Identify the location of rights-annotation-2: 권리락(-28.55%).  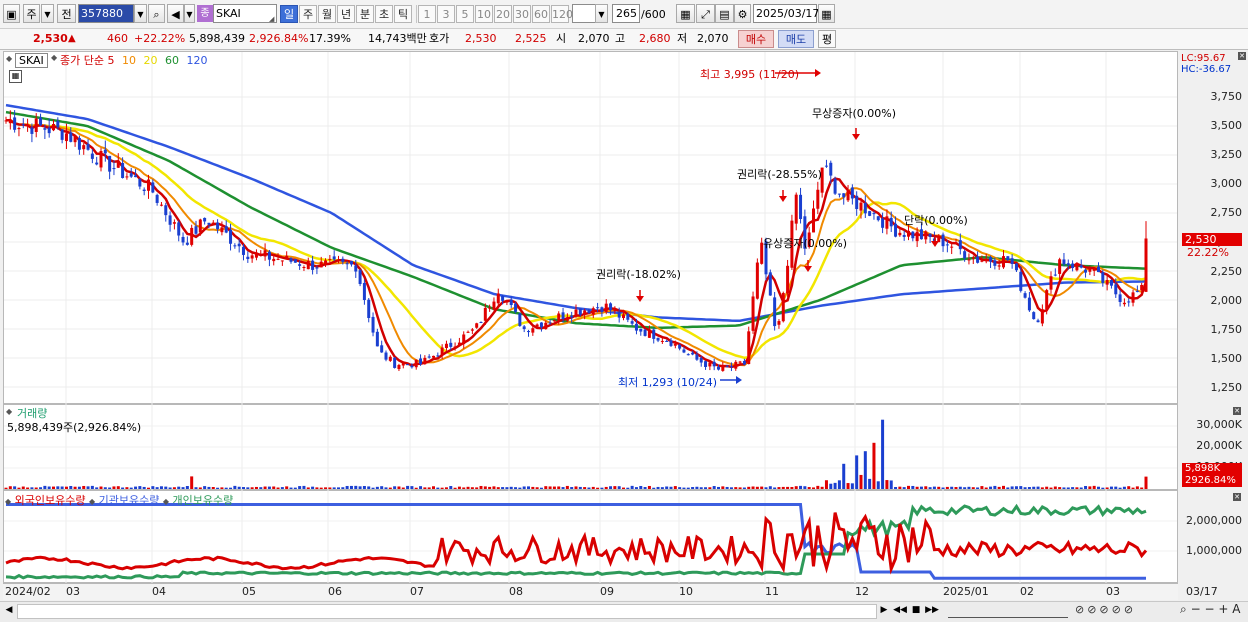
(779, 174).